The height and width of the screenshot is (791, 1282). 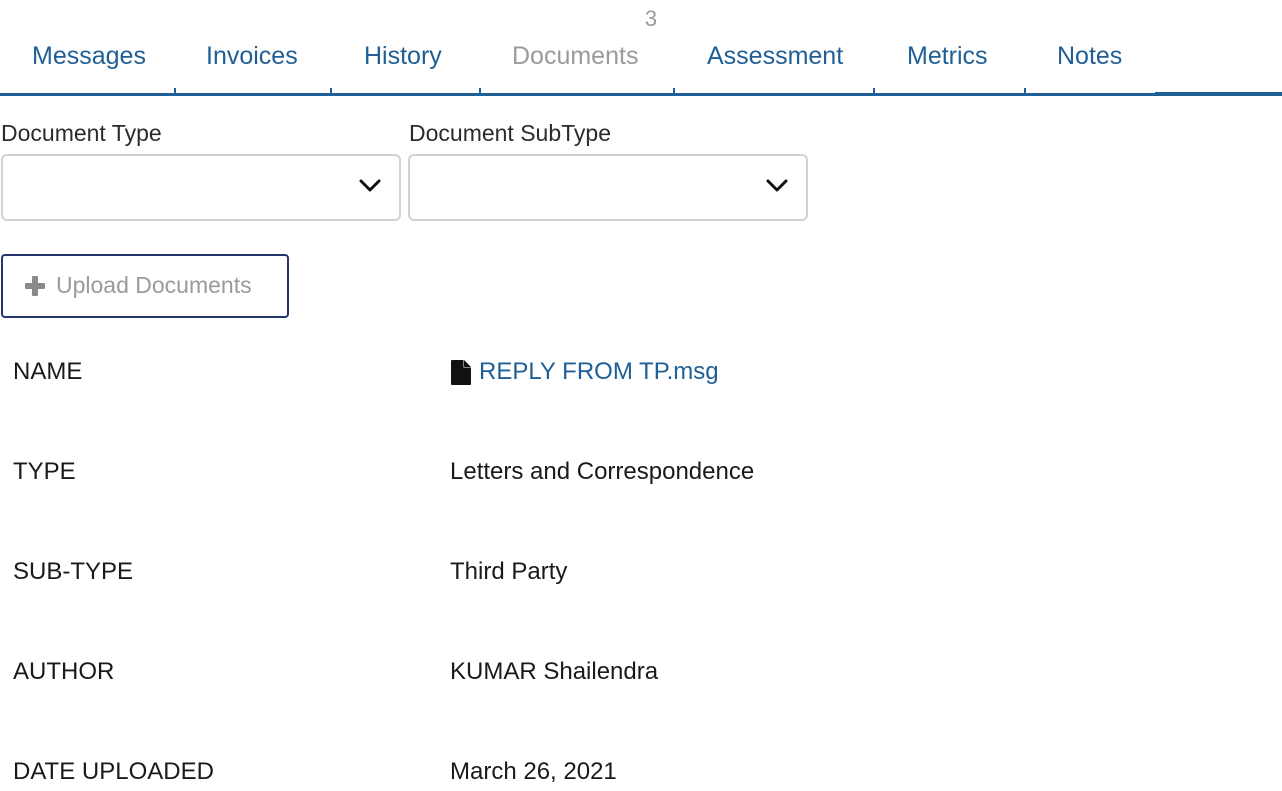 What do you see at coordinates (81, 133) in the screenshot?
I see `document-type-label: Document Type` at bounding box center [81, 133].